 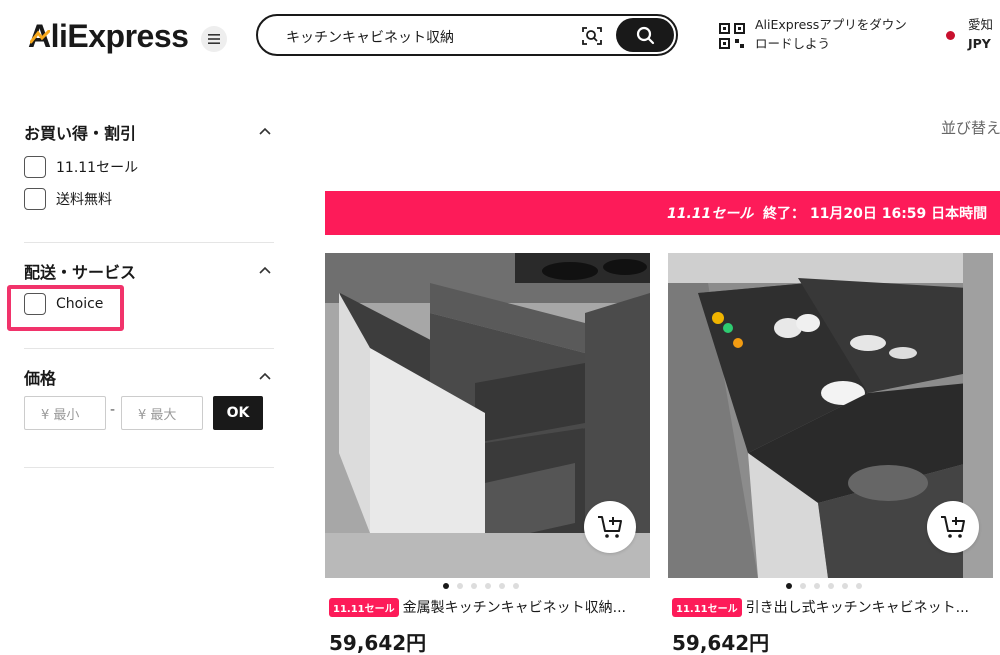 I want to click on search-bar: キッチンキャビネット収納, so click(x=467, y=35).